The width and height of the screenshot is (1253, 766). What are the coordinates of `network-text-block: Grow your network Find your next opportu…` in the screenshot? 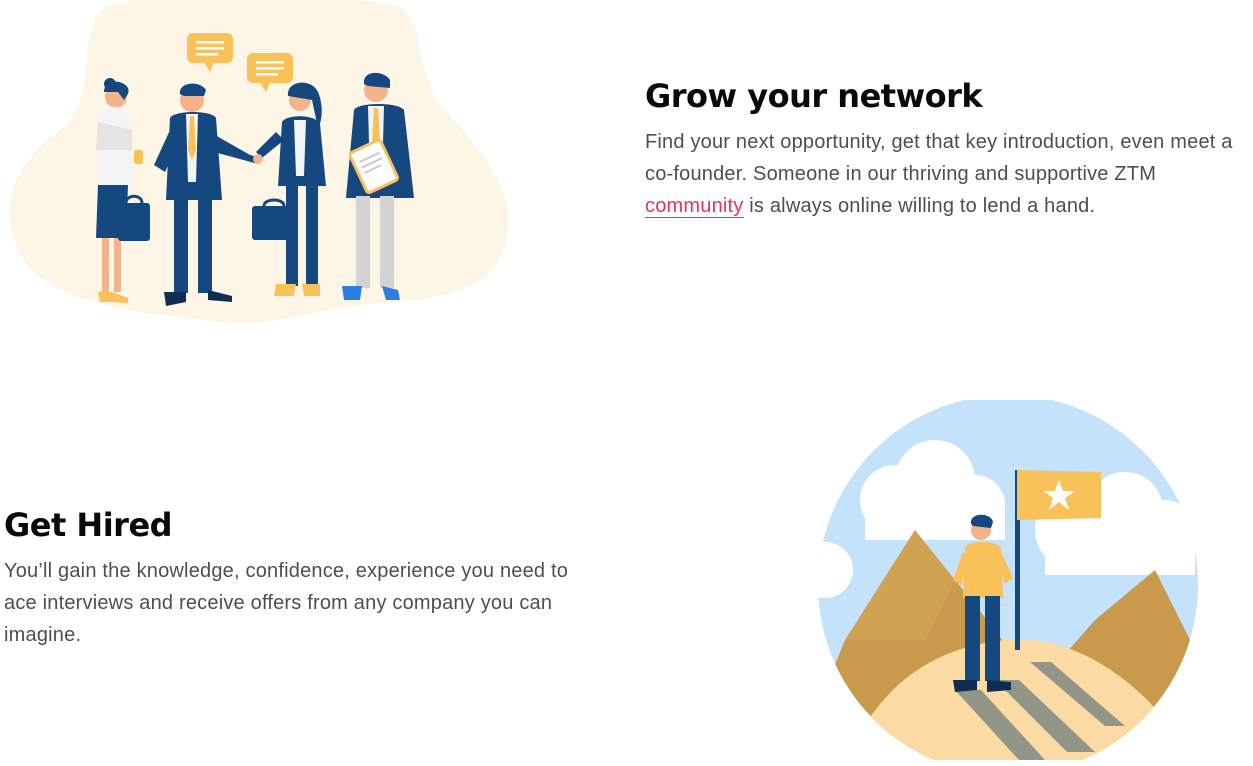 It's located at (947, 149).